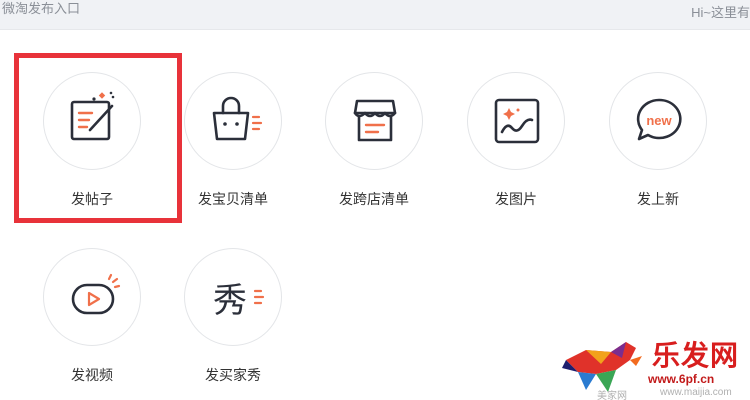  I want to click on watermark-brand: 乐发网, so click(696, 355).